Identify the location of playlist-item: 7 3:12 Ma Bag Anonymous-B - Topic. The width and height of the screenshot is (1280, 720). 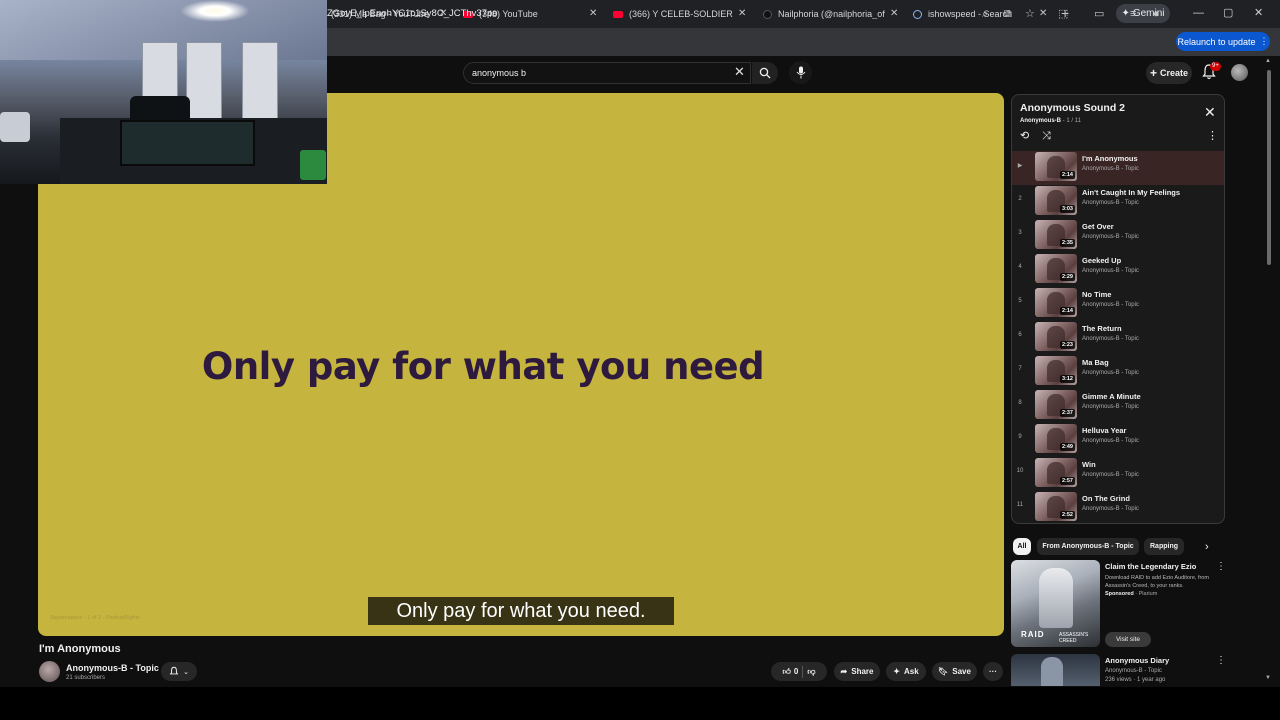
(1118, 372).